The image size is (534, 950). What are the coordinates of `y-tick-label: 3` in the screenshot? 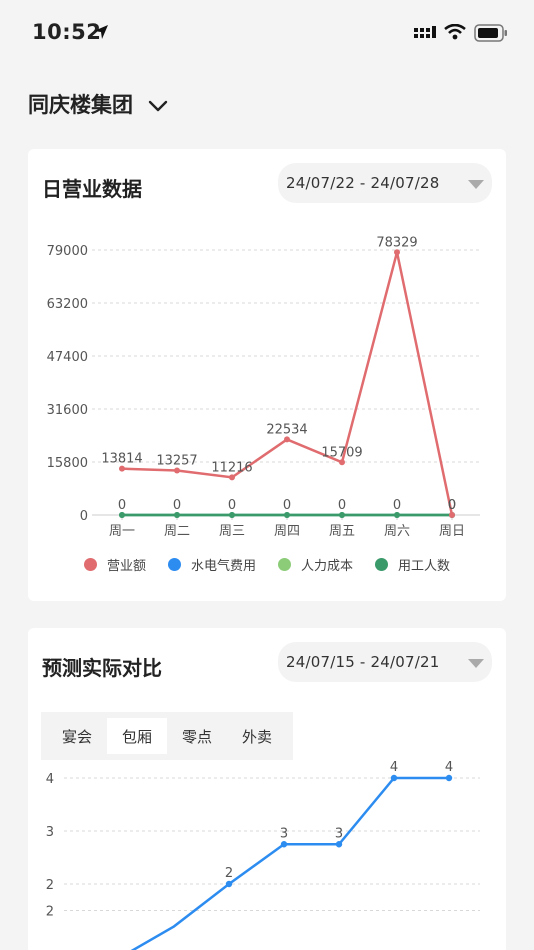 It's located at (50, 832).